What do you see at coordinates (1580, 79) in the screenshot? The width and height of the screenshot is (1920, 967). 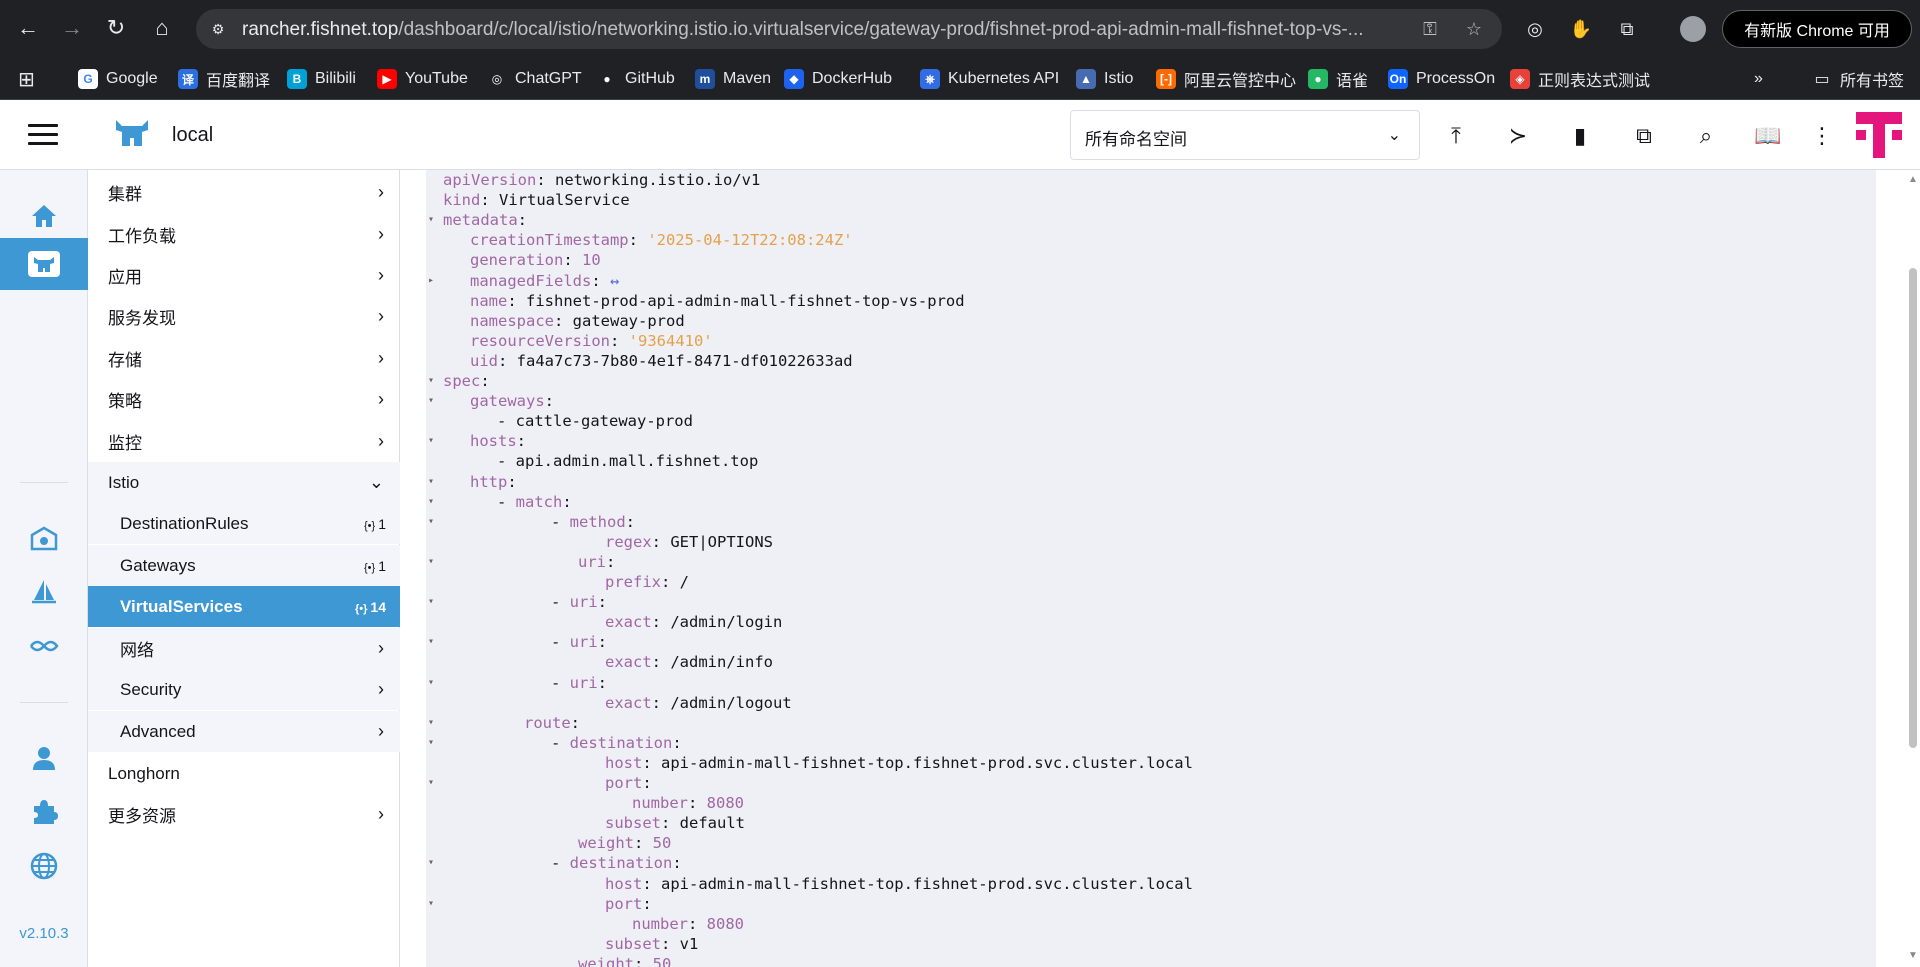 I see `bookmark-13: ◈ 正则表达式测试` at bounding box center [1580, 79].